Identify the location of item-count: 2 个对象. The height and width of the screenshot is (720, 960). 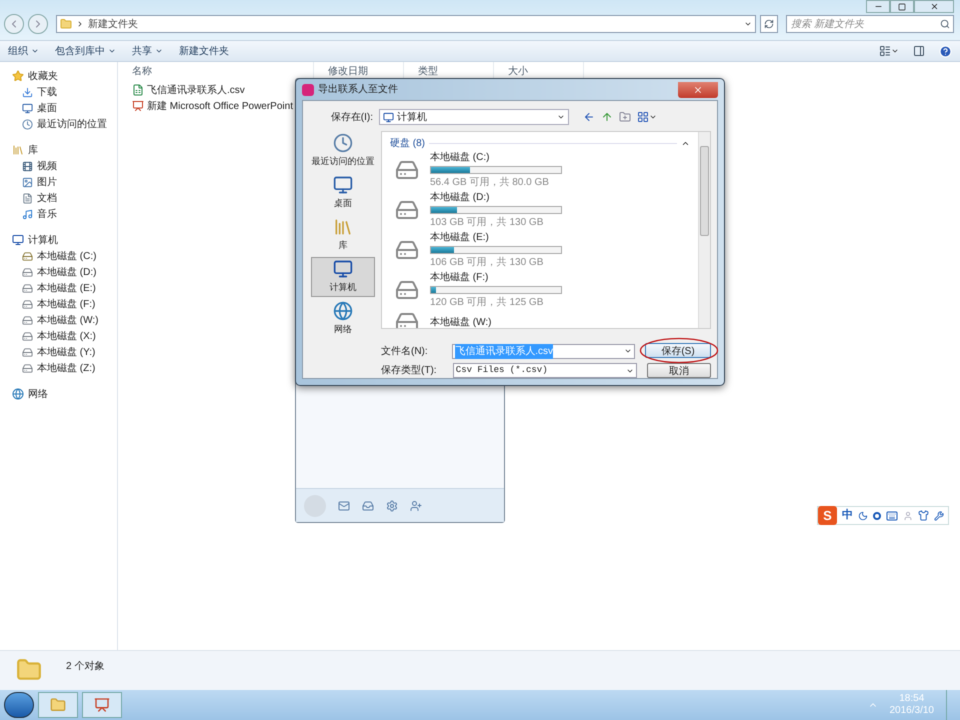
(85, 667).